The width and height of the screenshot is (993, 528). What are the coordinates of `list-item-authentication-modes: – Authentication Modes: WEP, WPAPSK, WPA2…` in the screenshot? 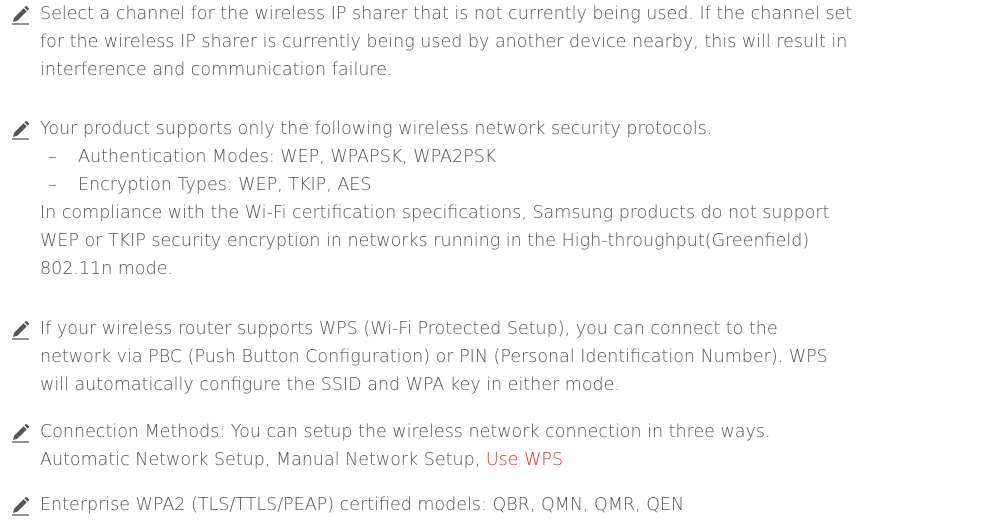 It's located at (515, 157).